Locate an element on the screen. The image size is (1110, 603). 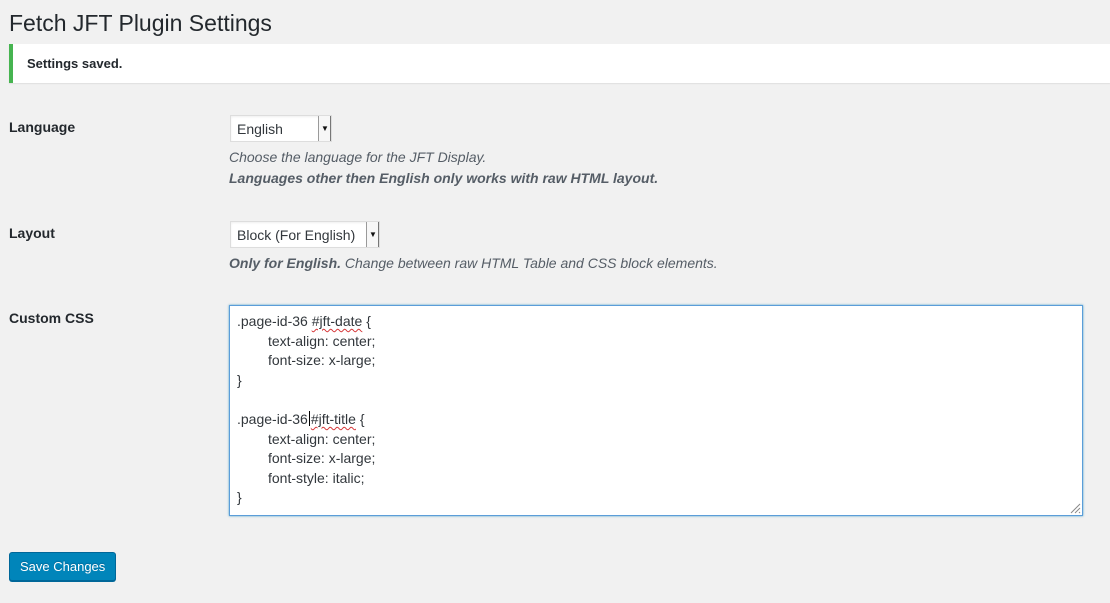
custom-css-label: Custom CSS is located at coordinates (51, 318).